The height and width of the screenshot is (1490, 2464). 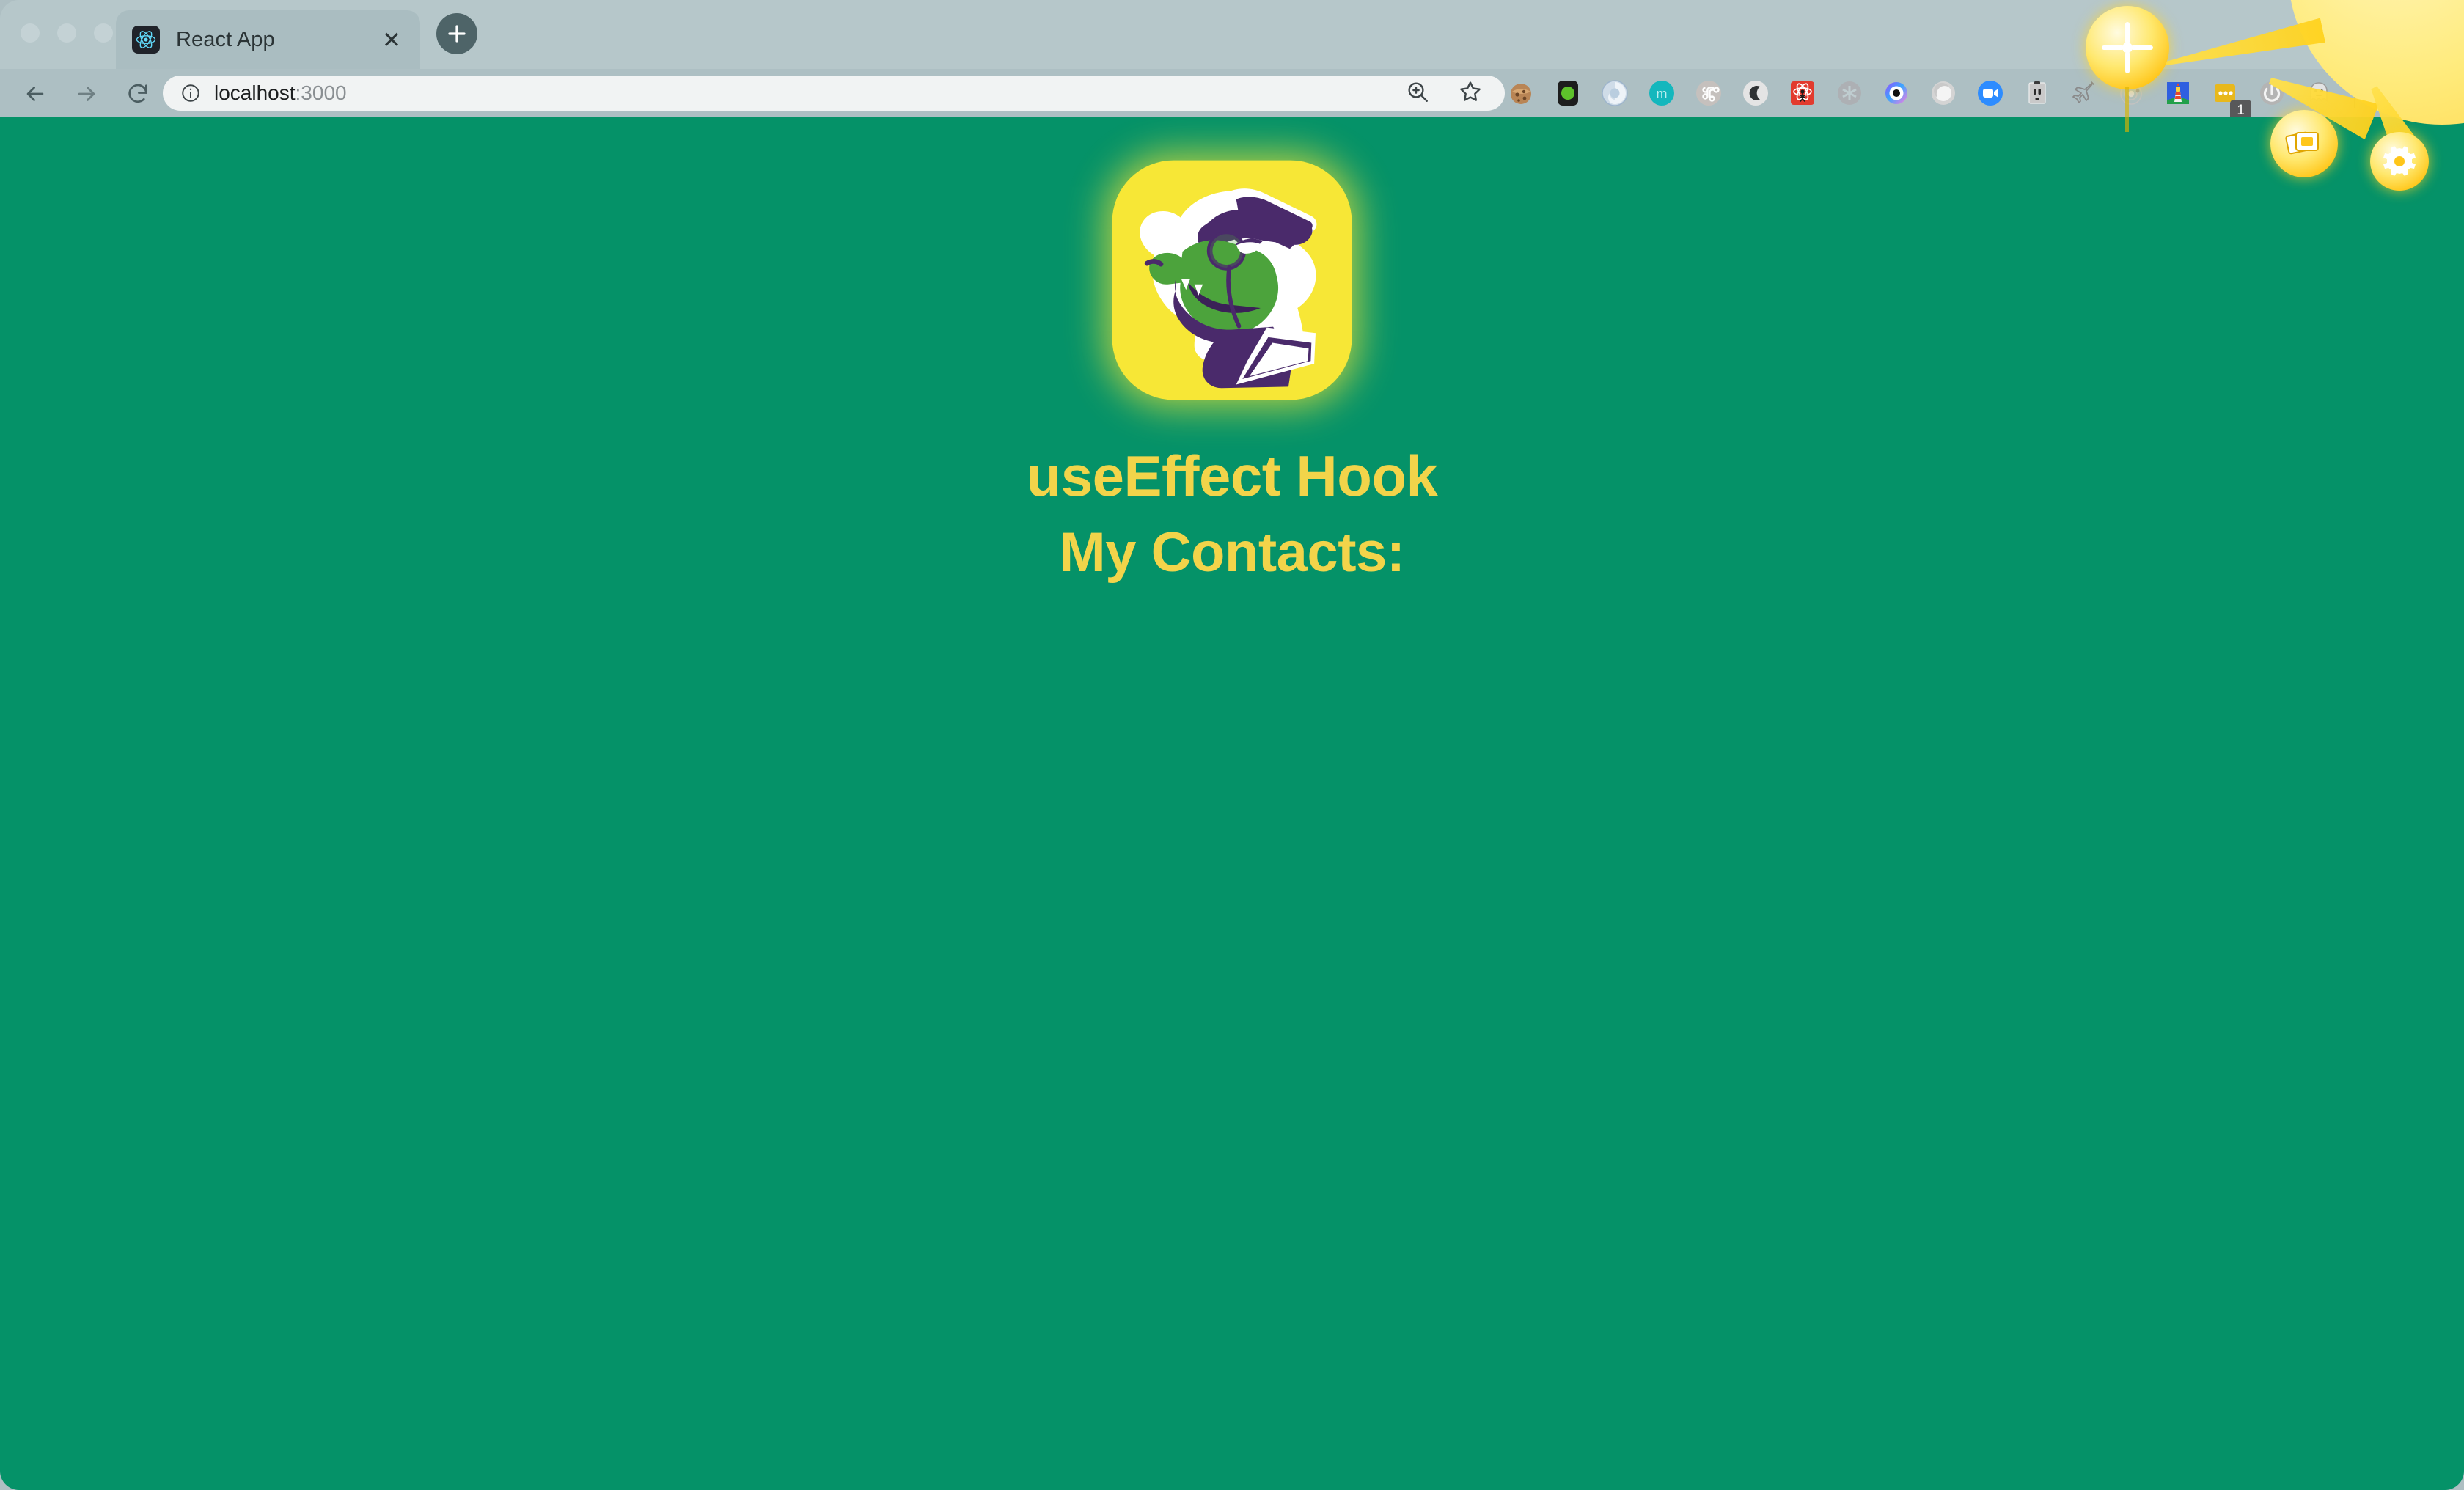 What do you see at coordinates (30, 33) in the screenshot?
I see `close-window-button` at bounding box center [30, 33].